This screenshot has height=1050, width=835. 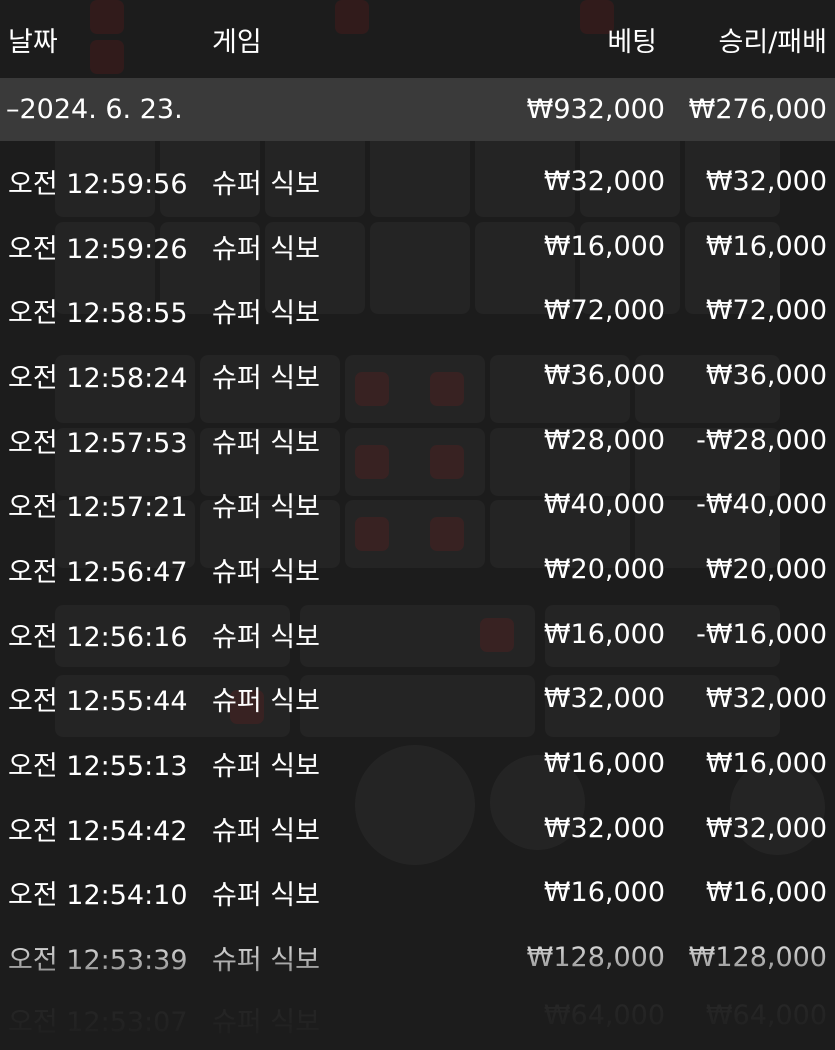 What do you see at coordinates (417, 246) in the screenshot?
I see `history-row: 오전 12:59:26 슈퍼 식보 ₩16,000 ₩16,000` at bounding box center [417, 246].